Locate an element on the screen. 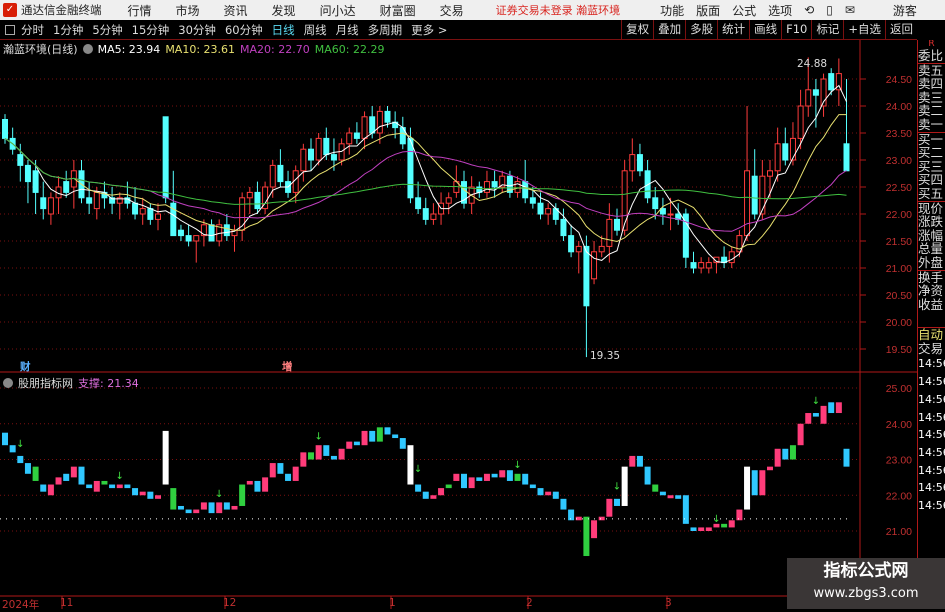 The image size is (945, 612). finance-marker: 财 is located at coordinates (25, 366).